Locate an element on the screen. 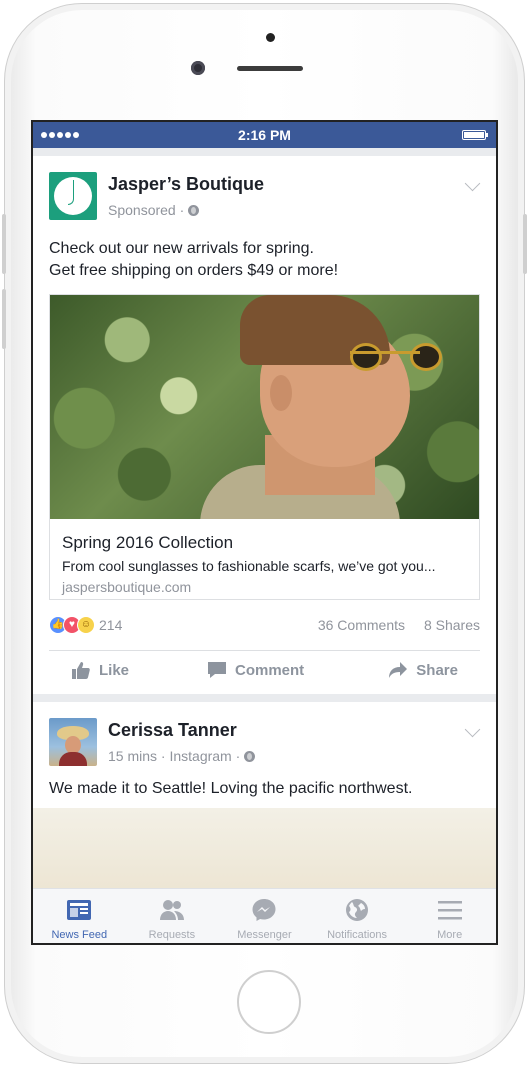 This screenshot has width=529, height=1067. comment-icon is located at coordinates (217, 670).